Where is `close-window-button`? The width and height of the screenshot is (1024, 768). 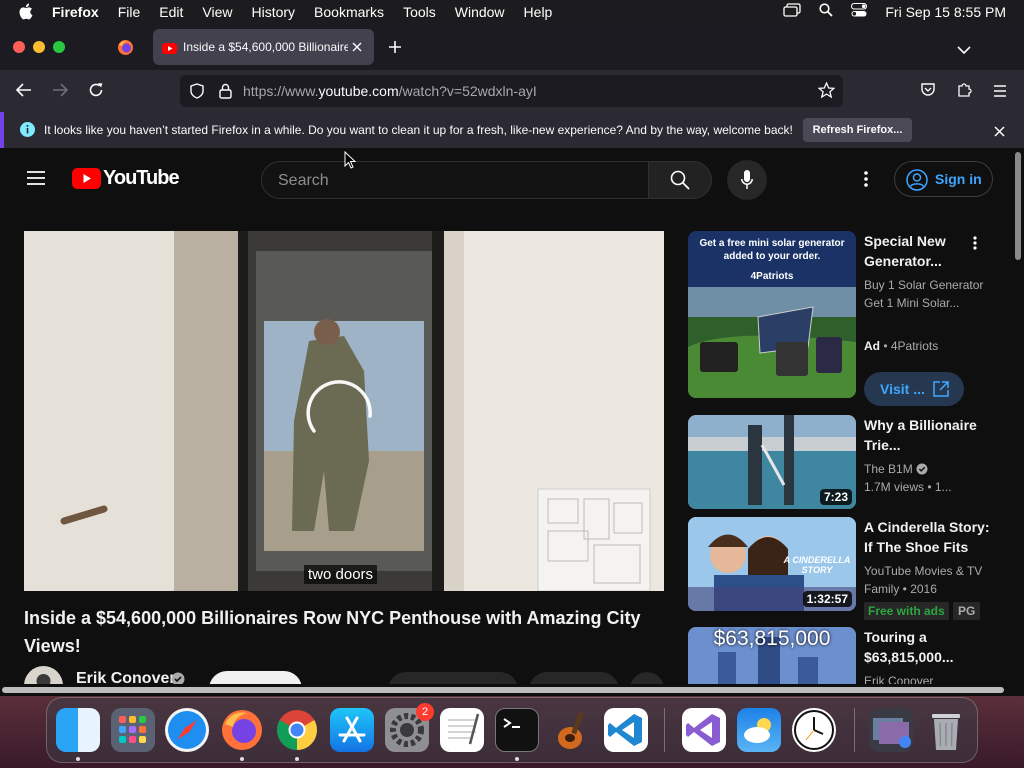 close-window-button is located at coordinates (19, 47).